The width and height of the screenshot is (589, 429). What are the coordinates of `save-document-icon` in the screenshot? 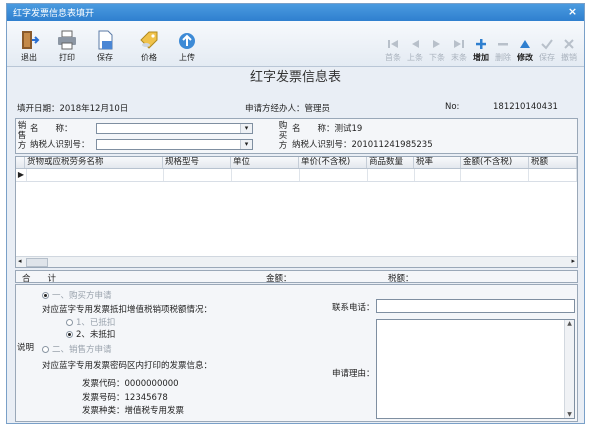 It's located at (105, 40).